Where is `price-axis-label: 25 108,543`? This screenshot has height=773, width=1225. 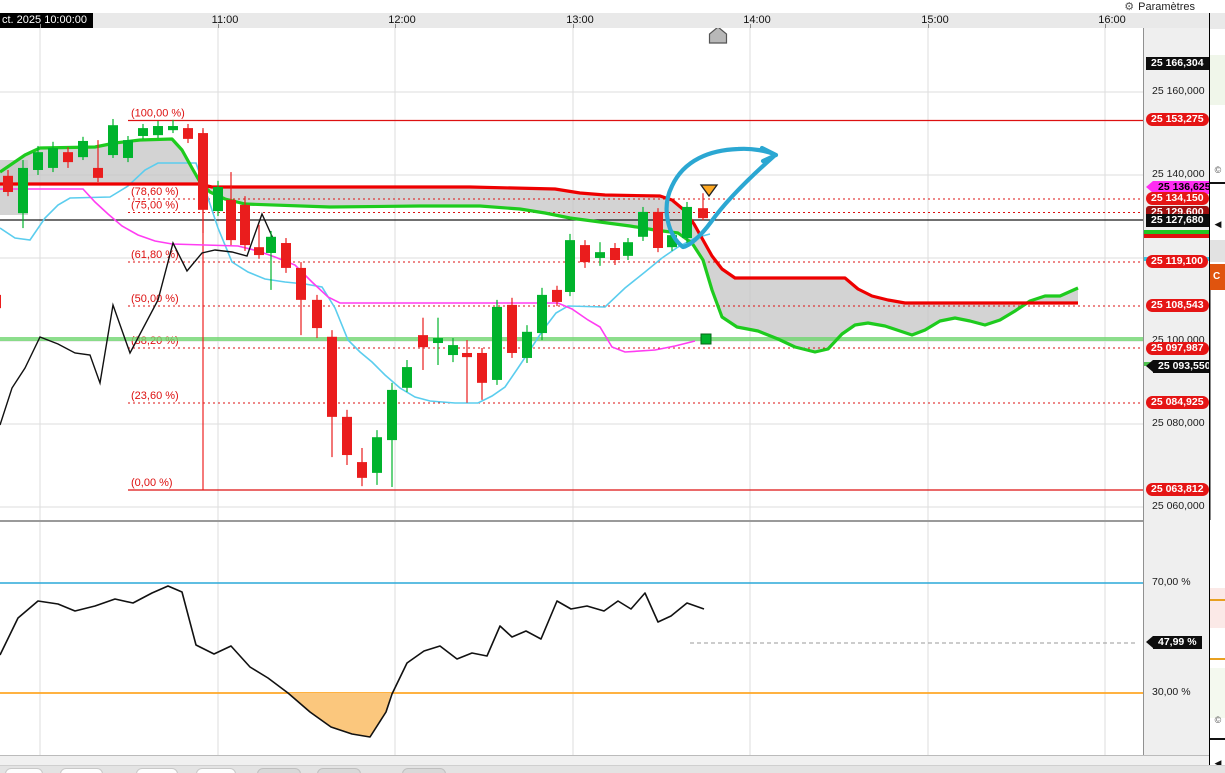 price-axis-label: 25 108,543 is located at coordinates (1177, 305).